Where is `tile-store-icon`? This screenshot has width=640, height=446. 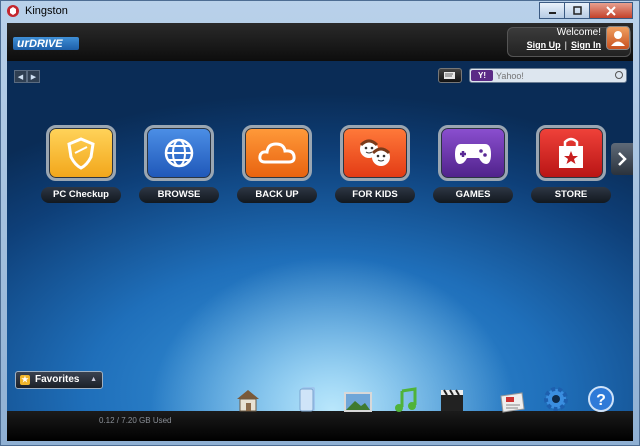
tile-store-icon is located at coordinates (571, 153).